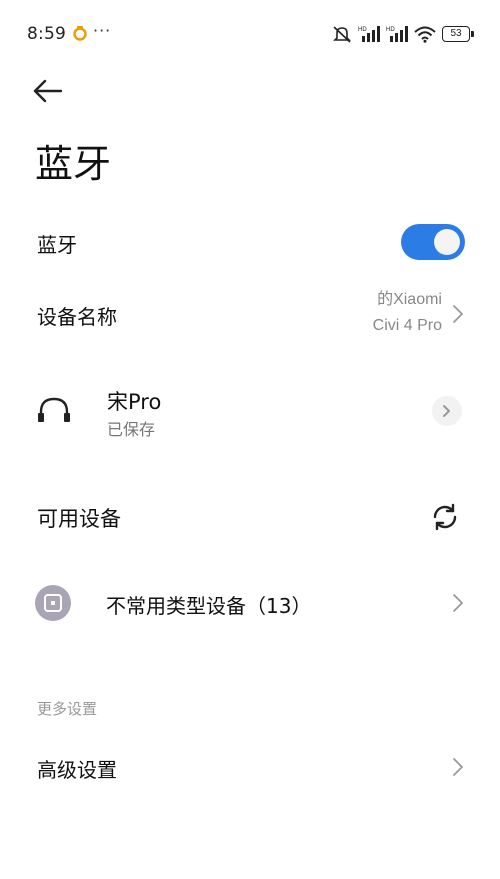 The image size is (500, 879). Describe the element at coordinates (369, 34) in the screenshot. I see `signal-icon-1: HD` at that location.